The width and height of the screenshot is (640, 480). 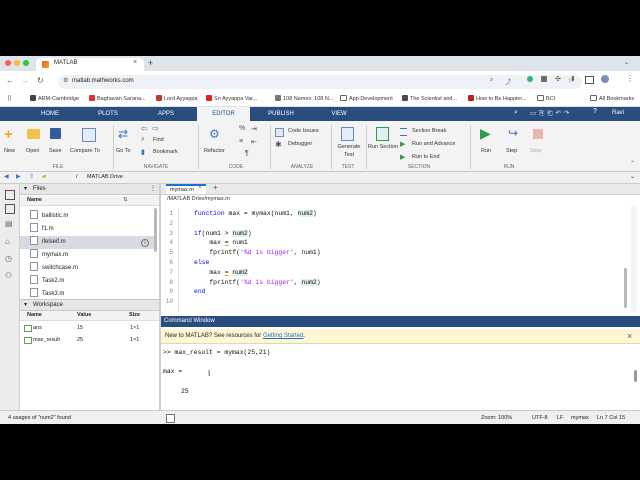 I want to click on browser-menu-icon: ⋮, so click(x=630, y=78).